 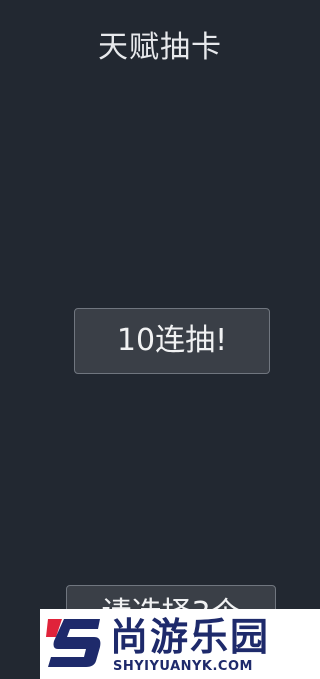 I want to click on page-title: 天赋抽卡, so click(x=160, y=47).